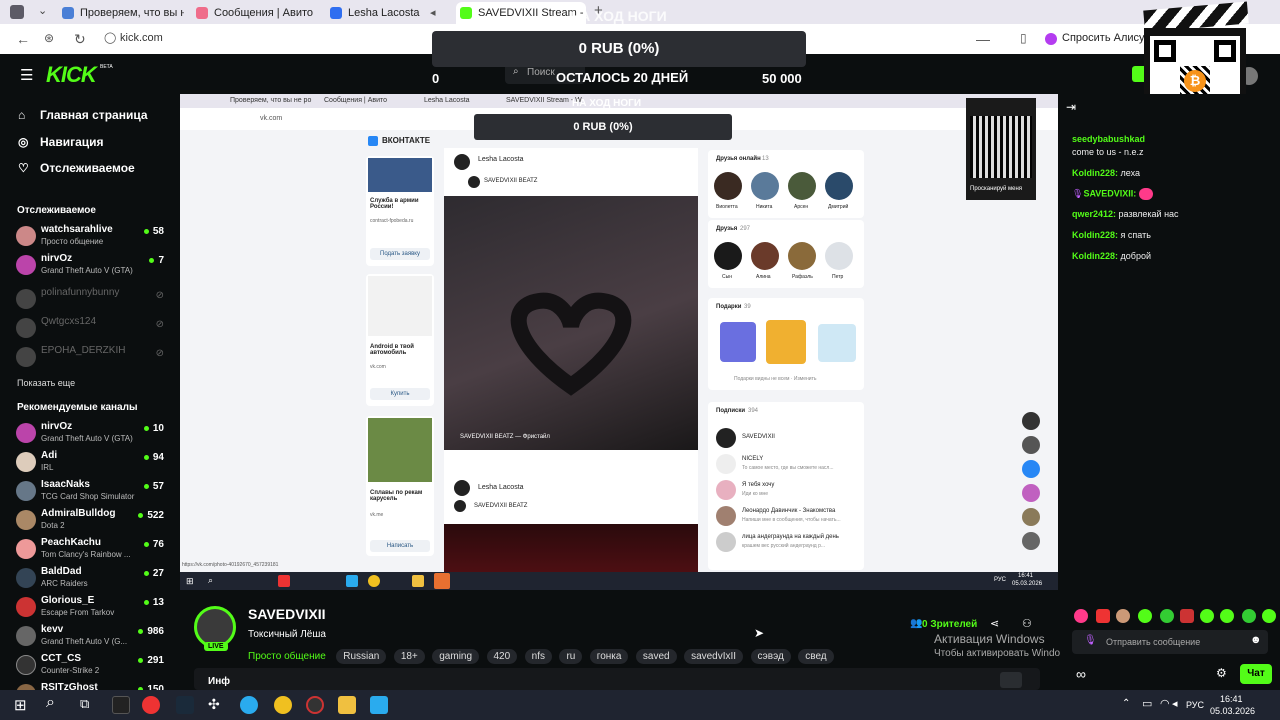 This screenshot has width=1280, height=720. Describe the element at coordinates (1051, 39) in the screenshot. I see `alisa-icon` at that location.